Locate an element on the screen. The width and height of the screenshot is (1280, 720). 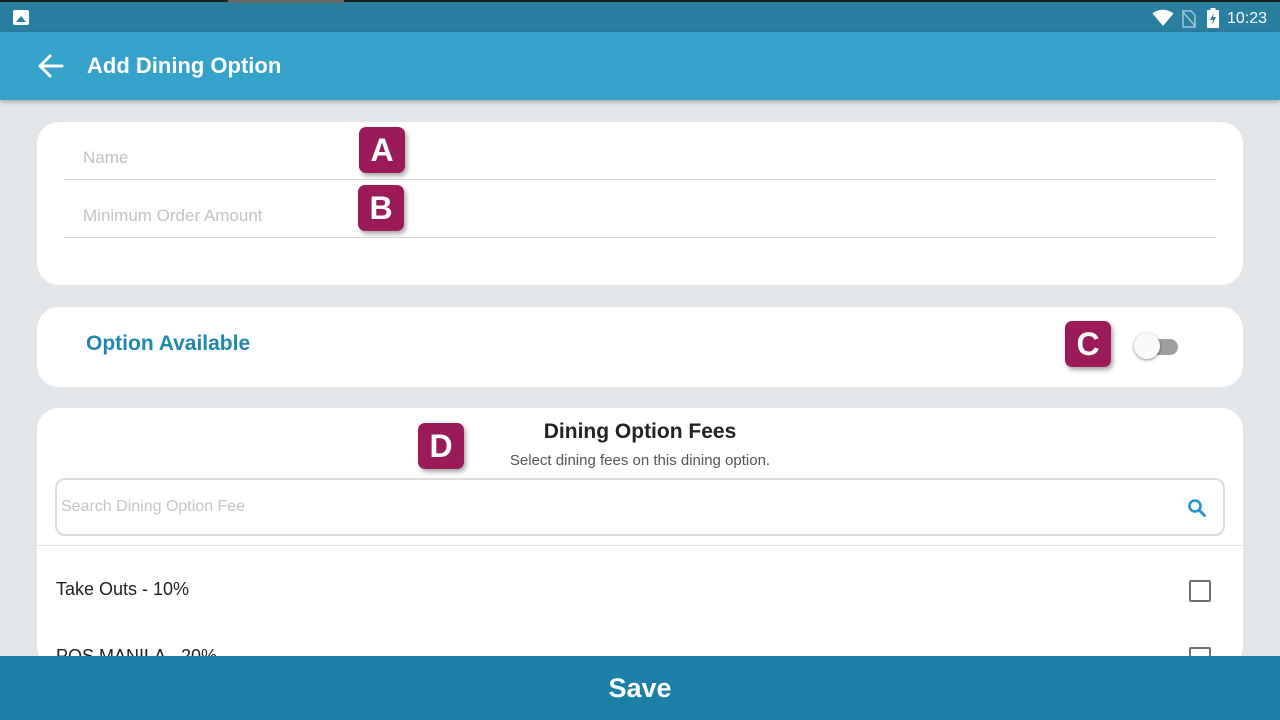
callout-badge-b: B is located at coordinates (381, 208).